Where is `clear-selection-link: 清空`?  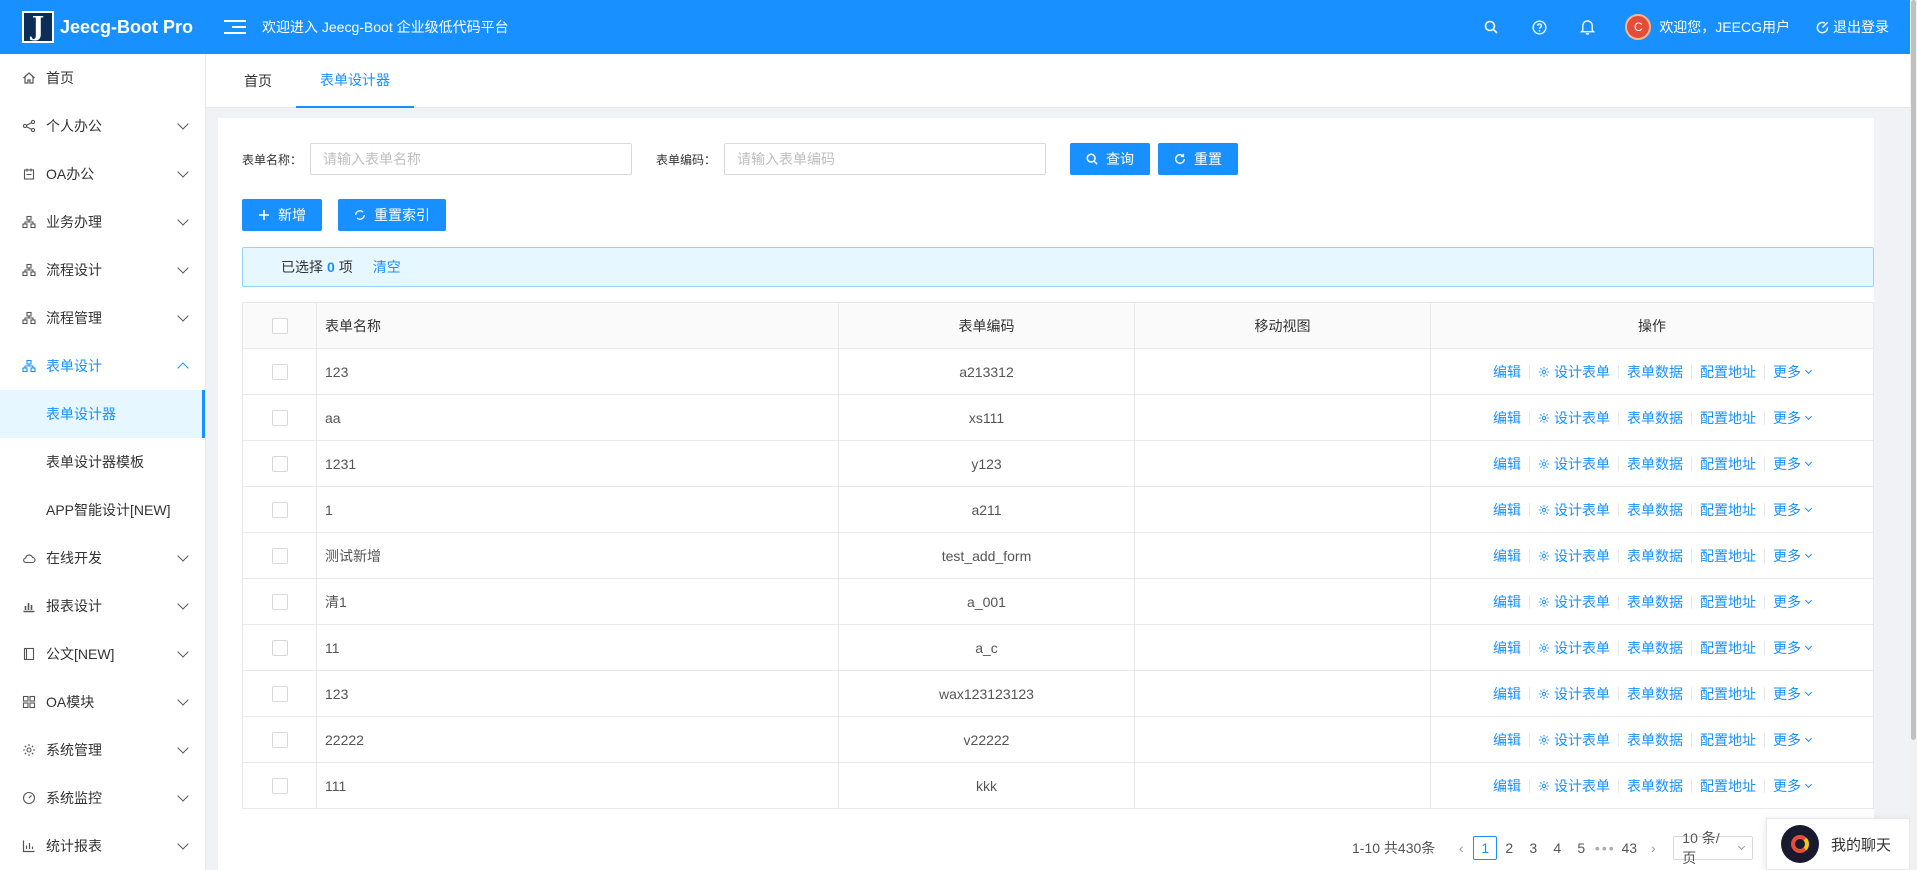 clear-selection-link: 清空 is located at coordinates (387, 267).